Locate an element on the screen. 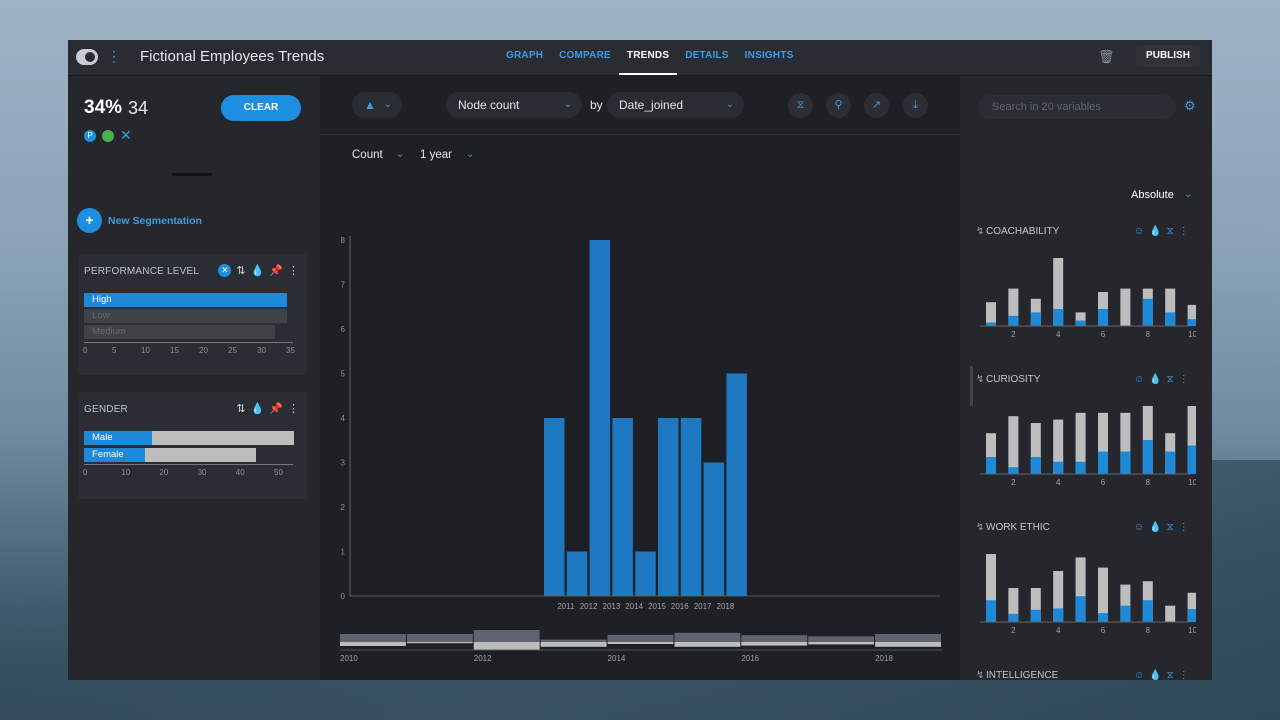 This screenshot has height=720, width=1280. by-label: by is located at coordinates (596, 105).